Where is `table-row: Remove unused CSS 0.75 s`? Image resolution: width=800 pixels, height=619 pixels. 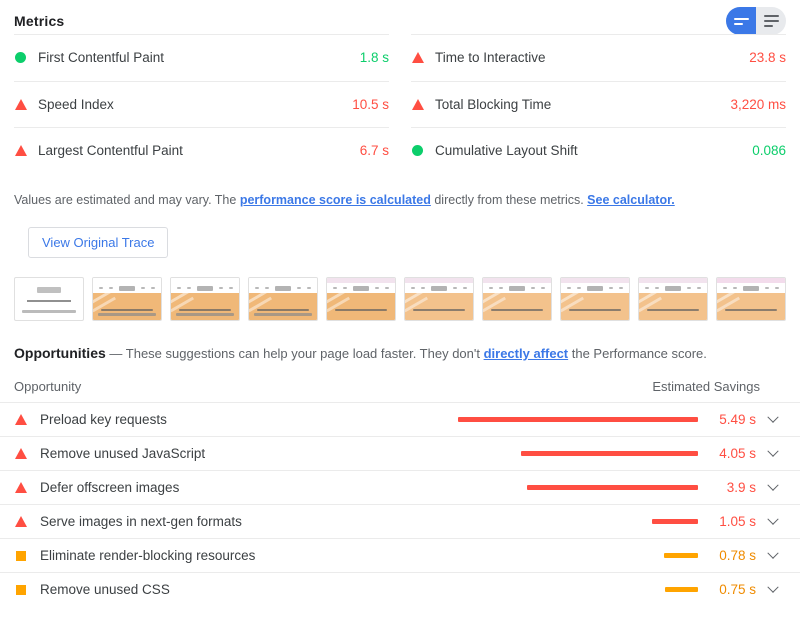
table-row: Remove unused CSS 0.75 s is located at coordinates (400, 589).